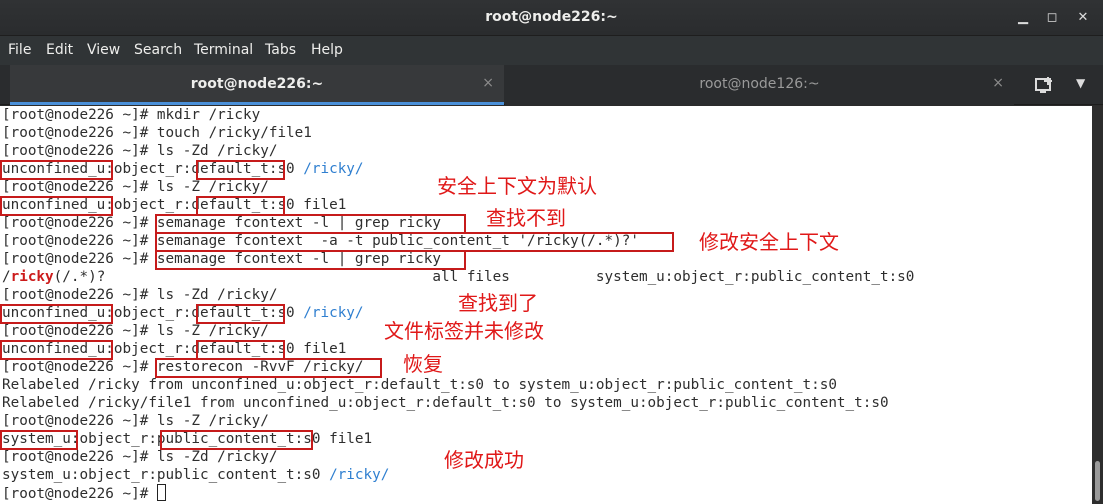 The height and width of the screenshot is (504, 1103). I want to click on tab-node226: root@node226:~ ×, so click(257, 85).